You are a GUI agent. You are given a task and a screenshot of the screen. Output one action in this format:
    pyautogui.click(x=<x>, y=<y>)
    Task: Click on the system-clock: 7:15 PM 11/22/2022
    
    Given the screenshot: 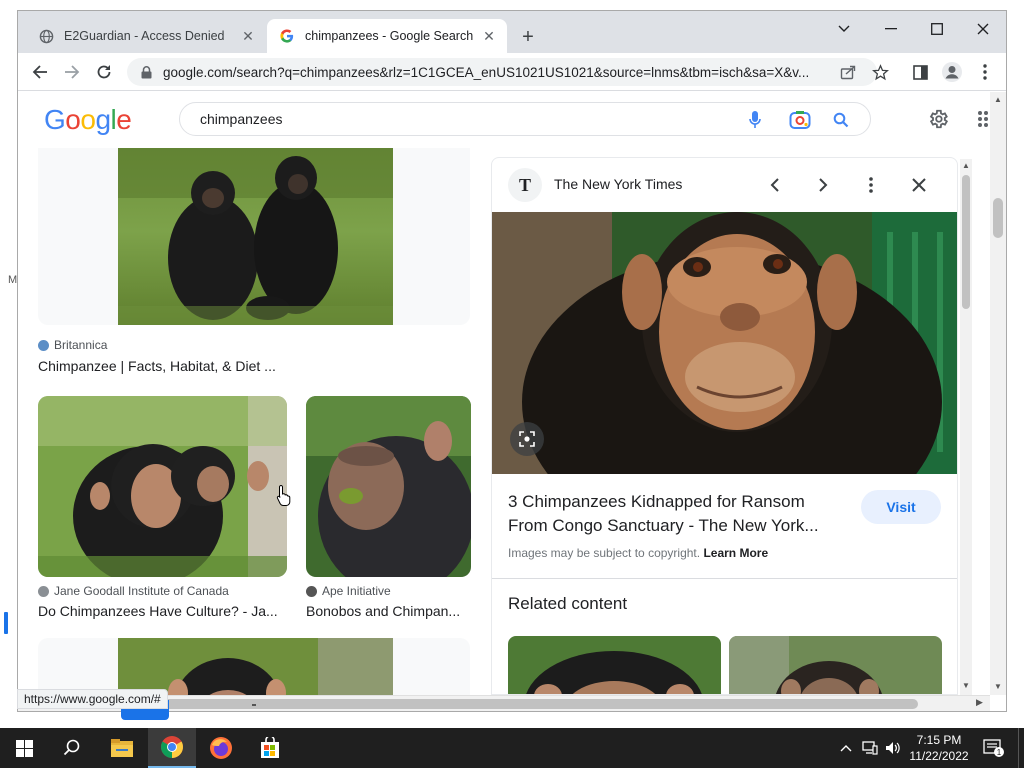 What is the action you would take?
    pyautogui.click(x=939, y=748)
    